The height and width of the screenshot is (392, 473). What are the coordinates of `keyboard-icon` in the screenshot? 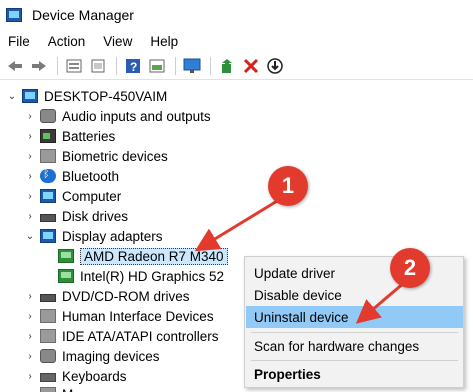 It's located at (48, 377).